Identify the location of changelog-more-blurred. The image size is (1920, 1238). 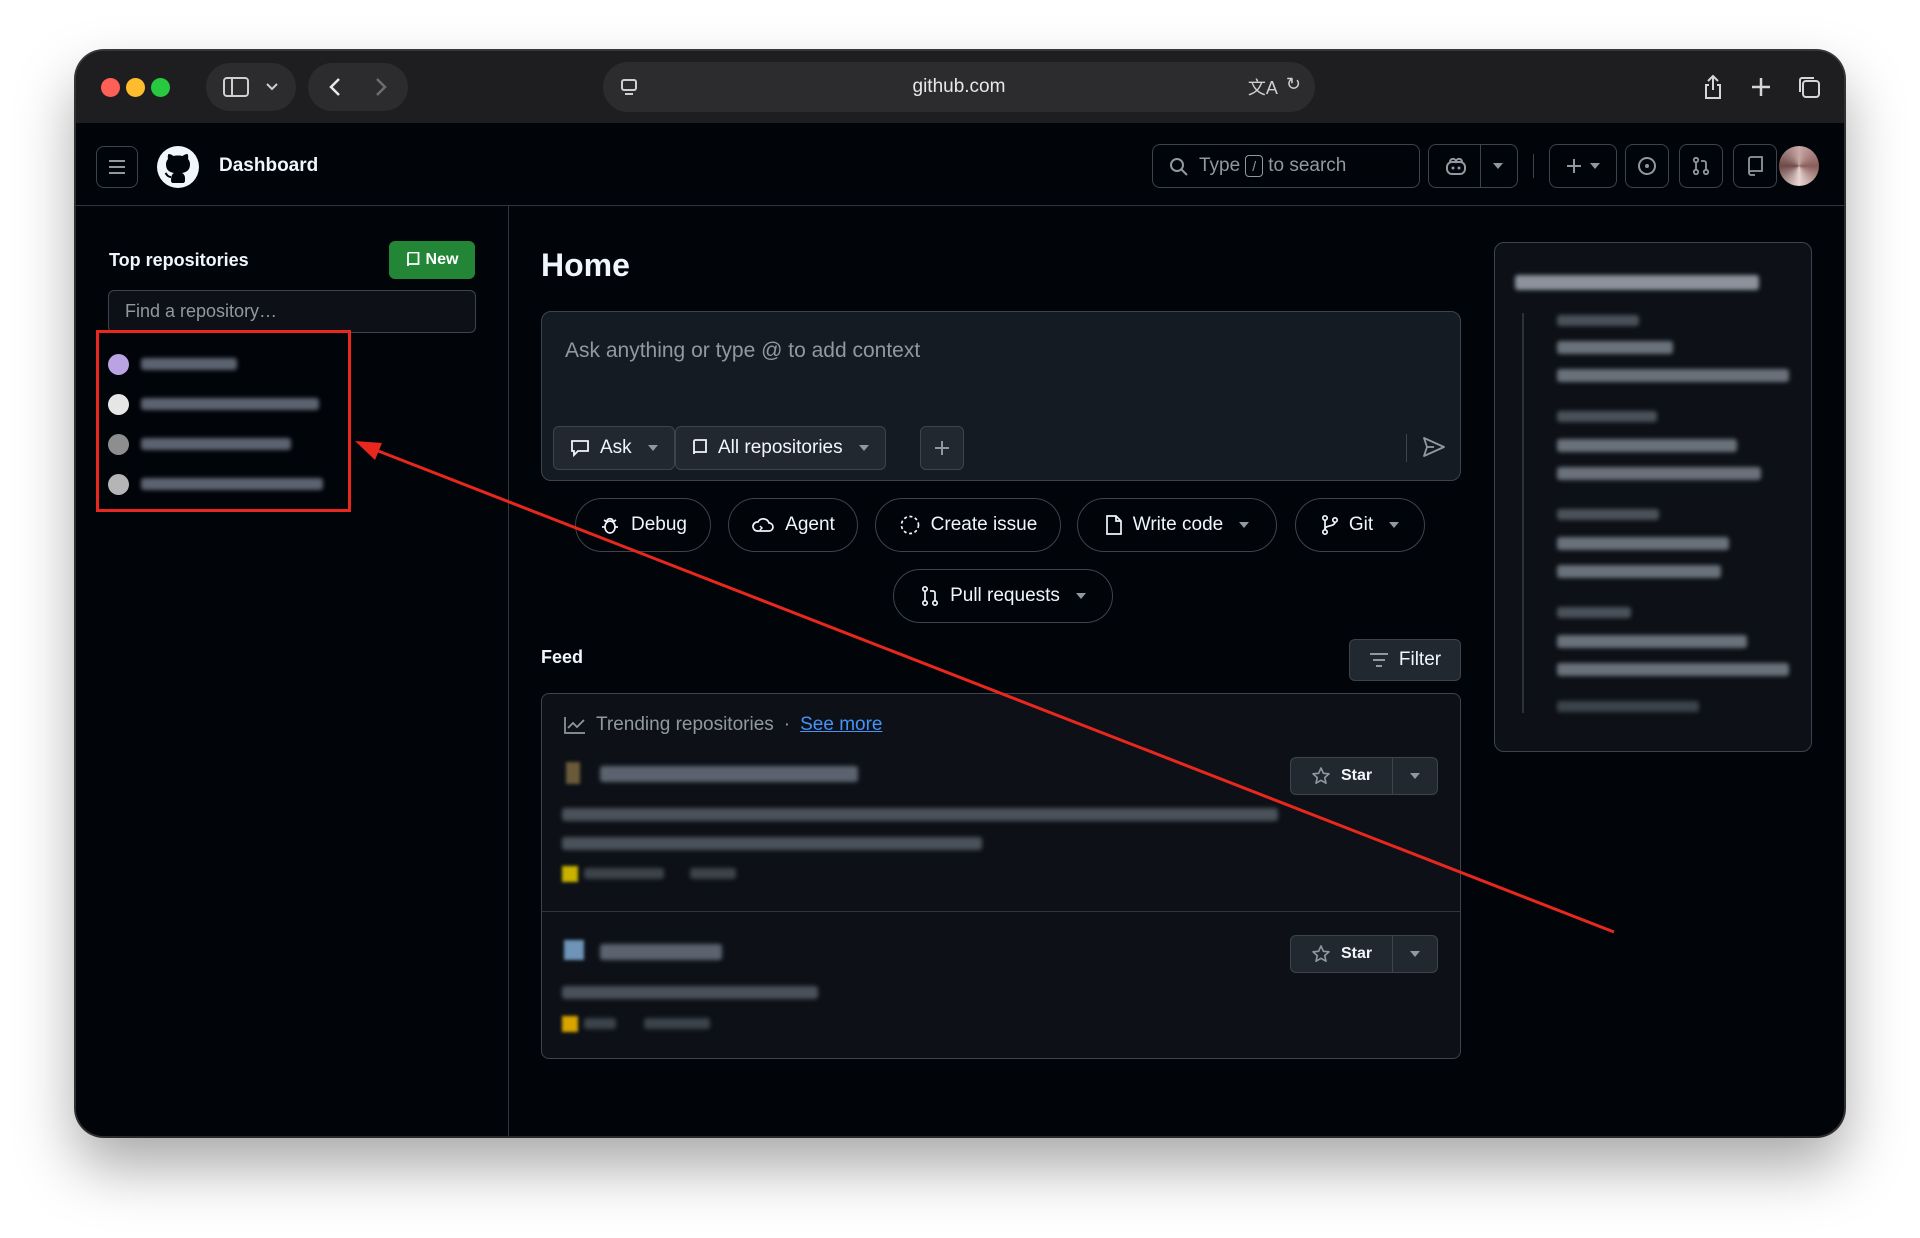
(1628, 706).